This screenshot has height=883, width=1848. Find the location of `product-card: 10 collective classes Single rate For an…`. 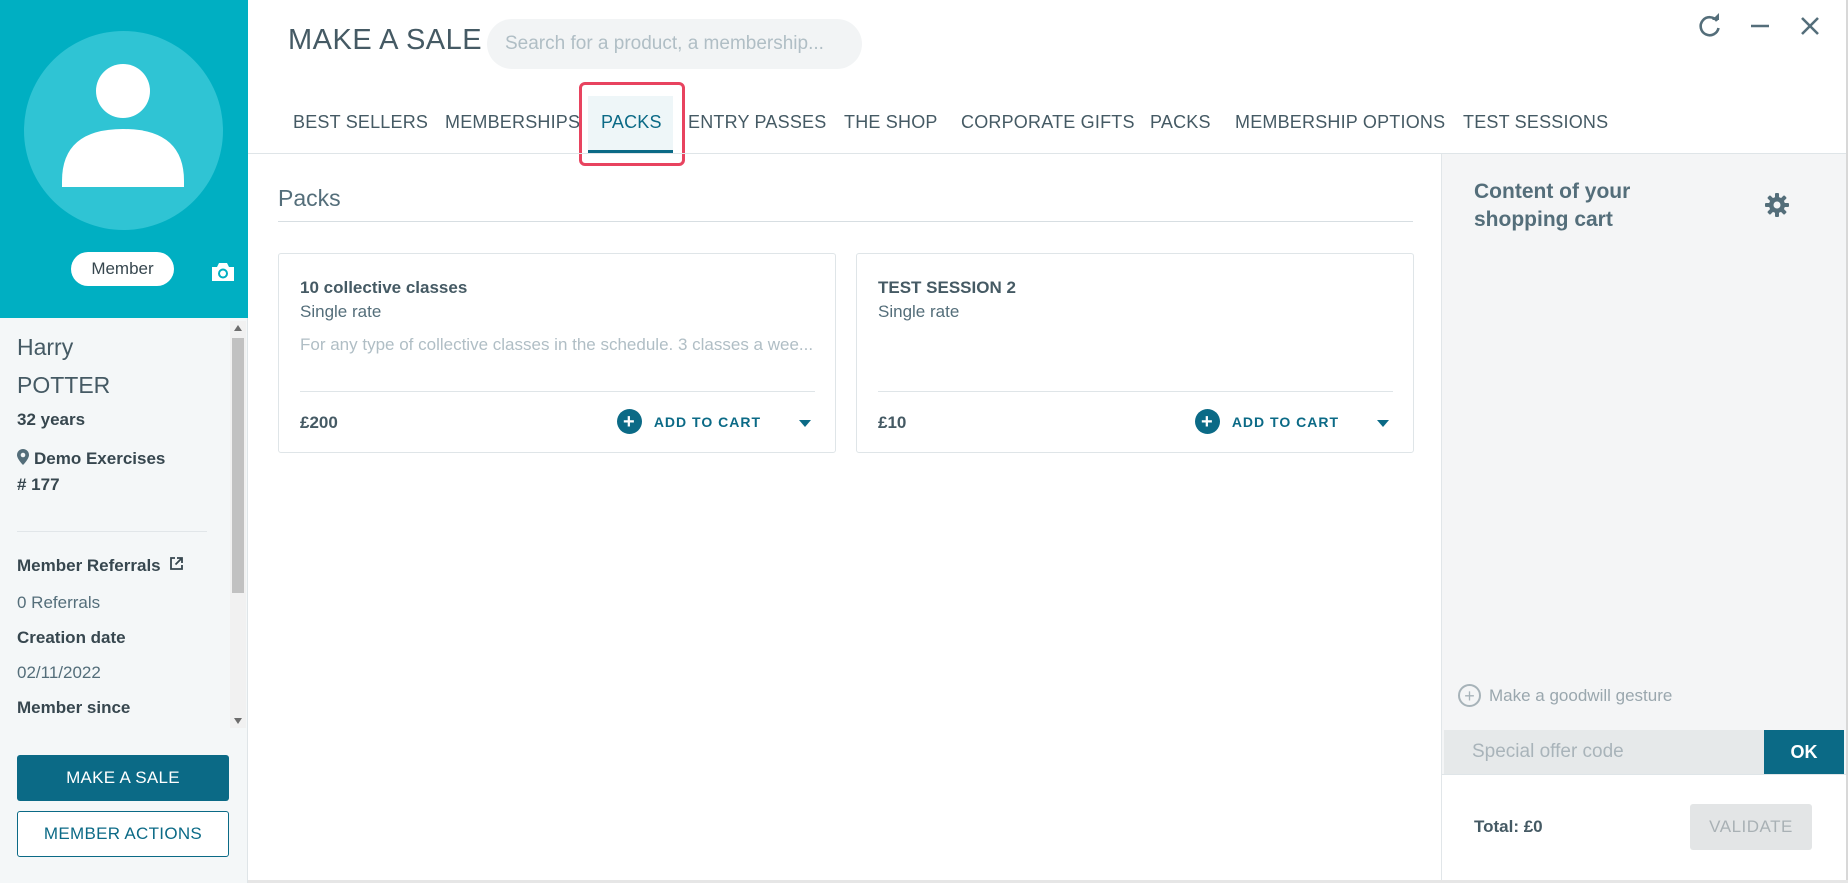

product-card: 10 collective classes Single rate For an… is located at coordinates (557, 353).